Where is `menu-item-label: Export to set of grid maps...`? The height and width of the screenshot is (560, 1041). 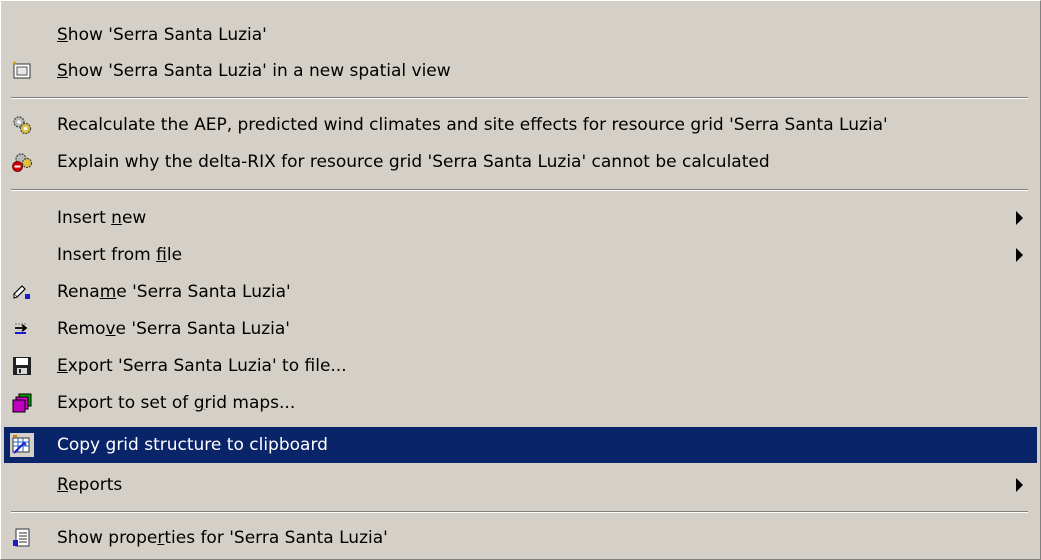
menu-item-label: Export to set of grid maps... is located at coordinates (176, 403).